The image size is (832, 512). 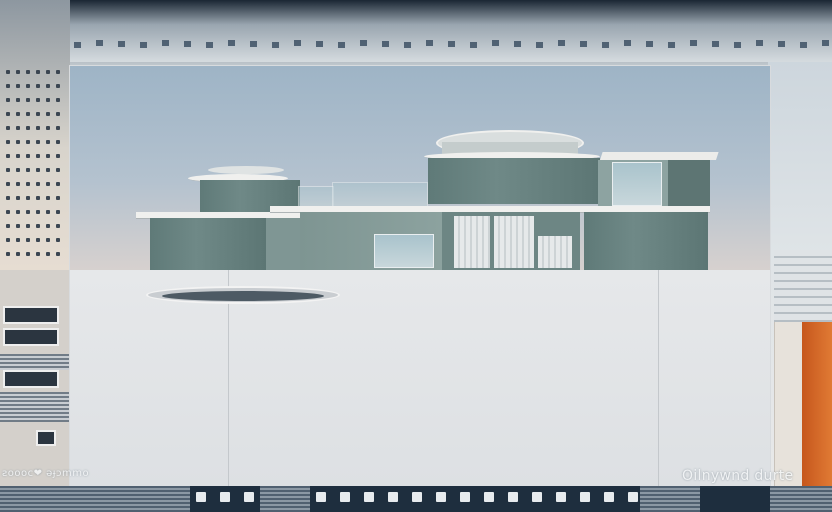 I want to click on left-background-tower, so click(x=35, y=135).